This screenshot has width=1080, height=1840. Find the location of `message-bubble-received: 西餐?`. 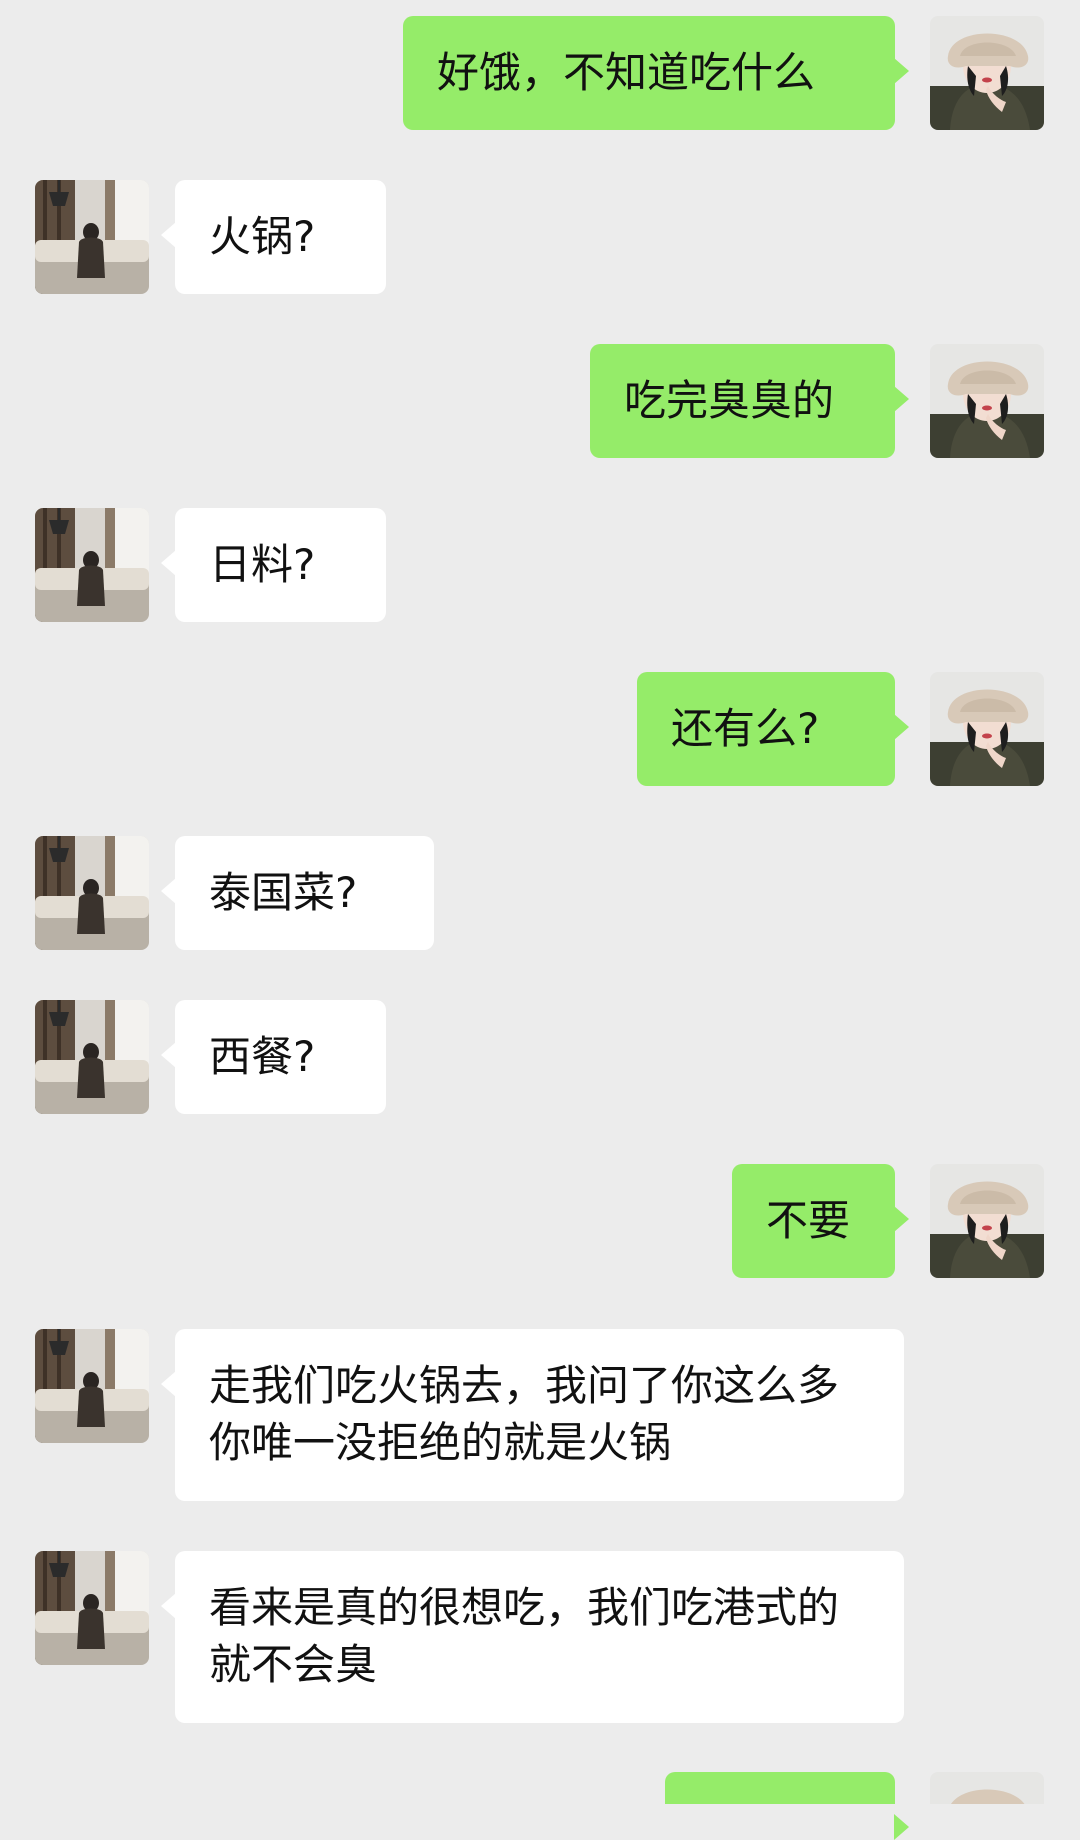

message-bubble-received: 西餐? is located at coordinates (273, 1057).